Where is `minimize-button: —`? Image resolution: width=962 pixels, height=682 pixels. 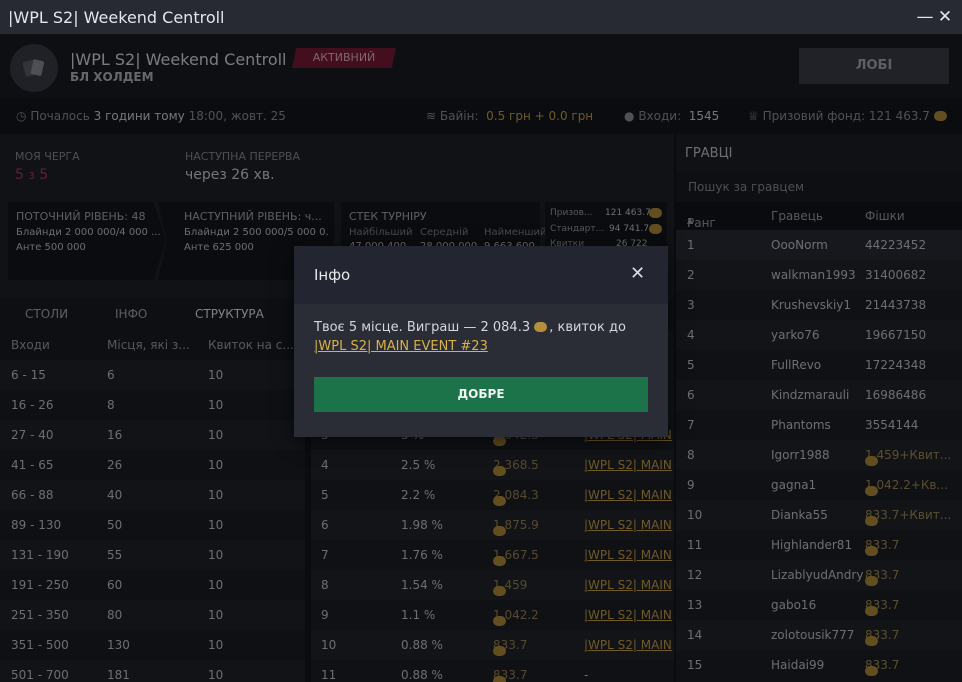
minimize-button: — is located at coordinates (925, 17).